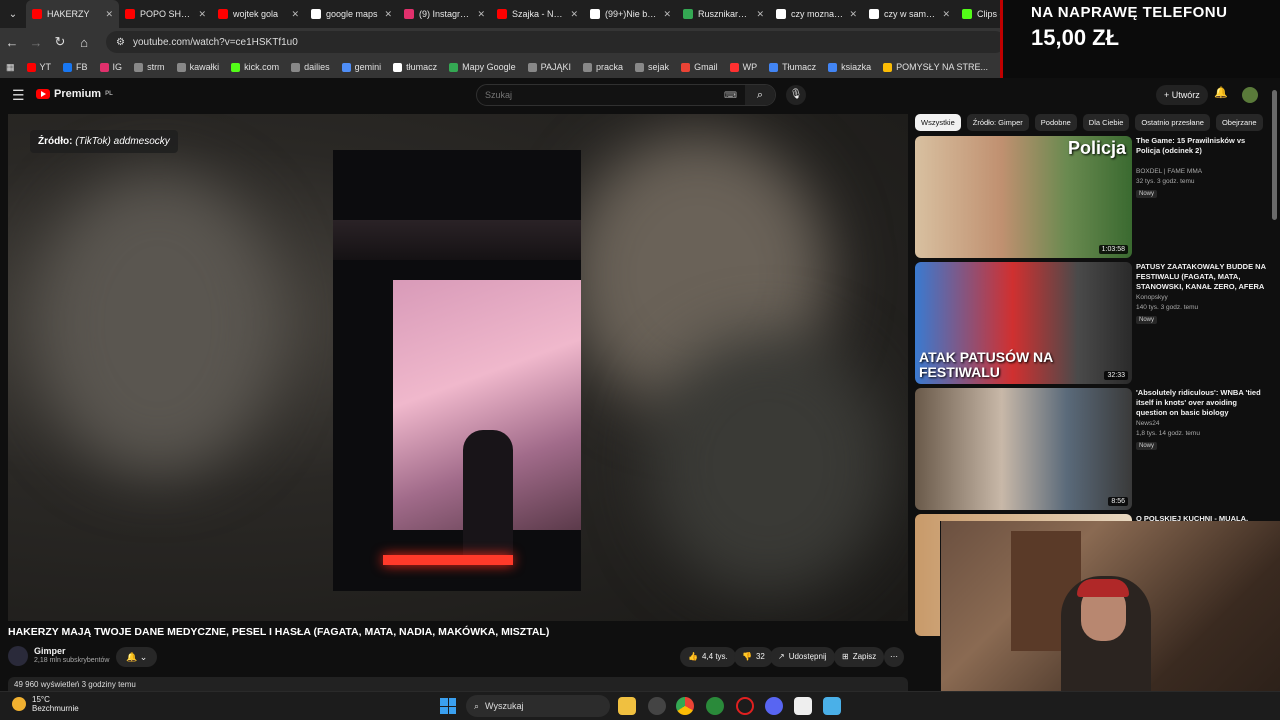 The width and height of the screenshot is (1280, 720). I want to click on bookmark-item: FB, so click(75, 67).